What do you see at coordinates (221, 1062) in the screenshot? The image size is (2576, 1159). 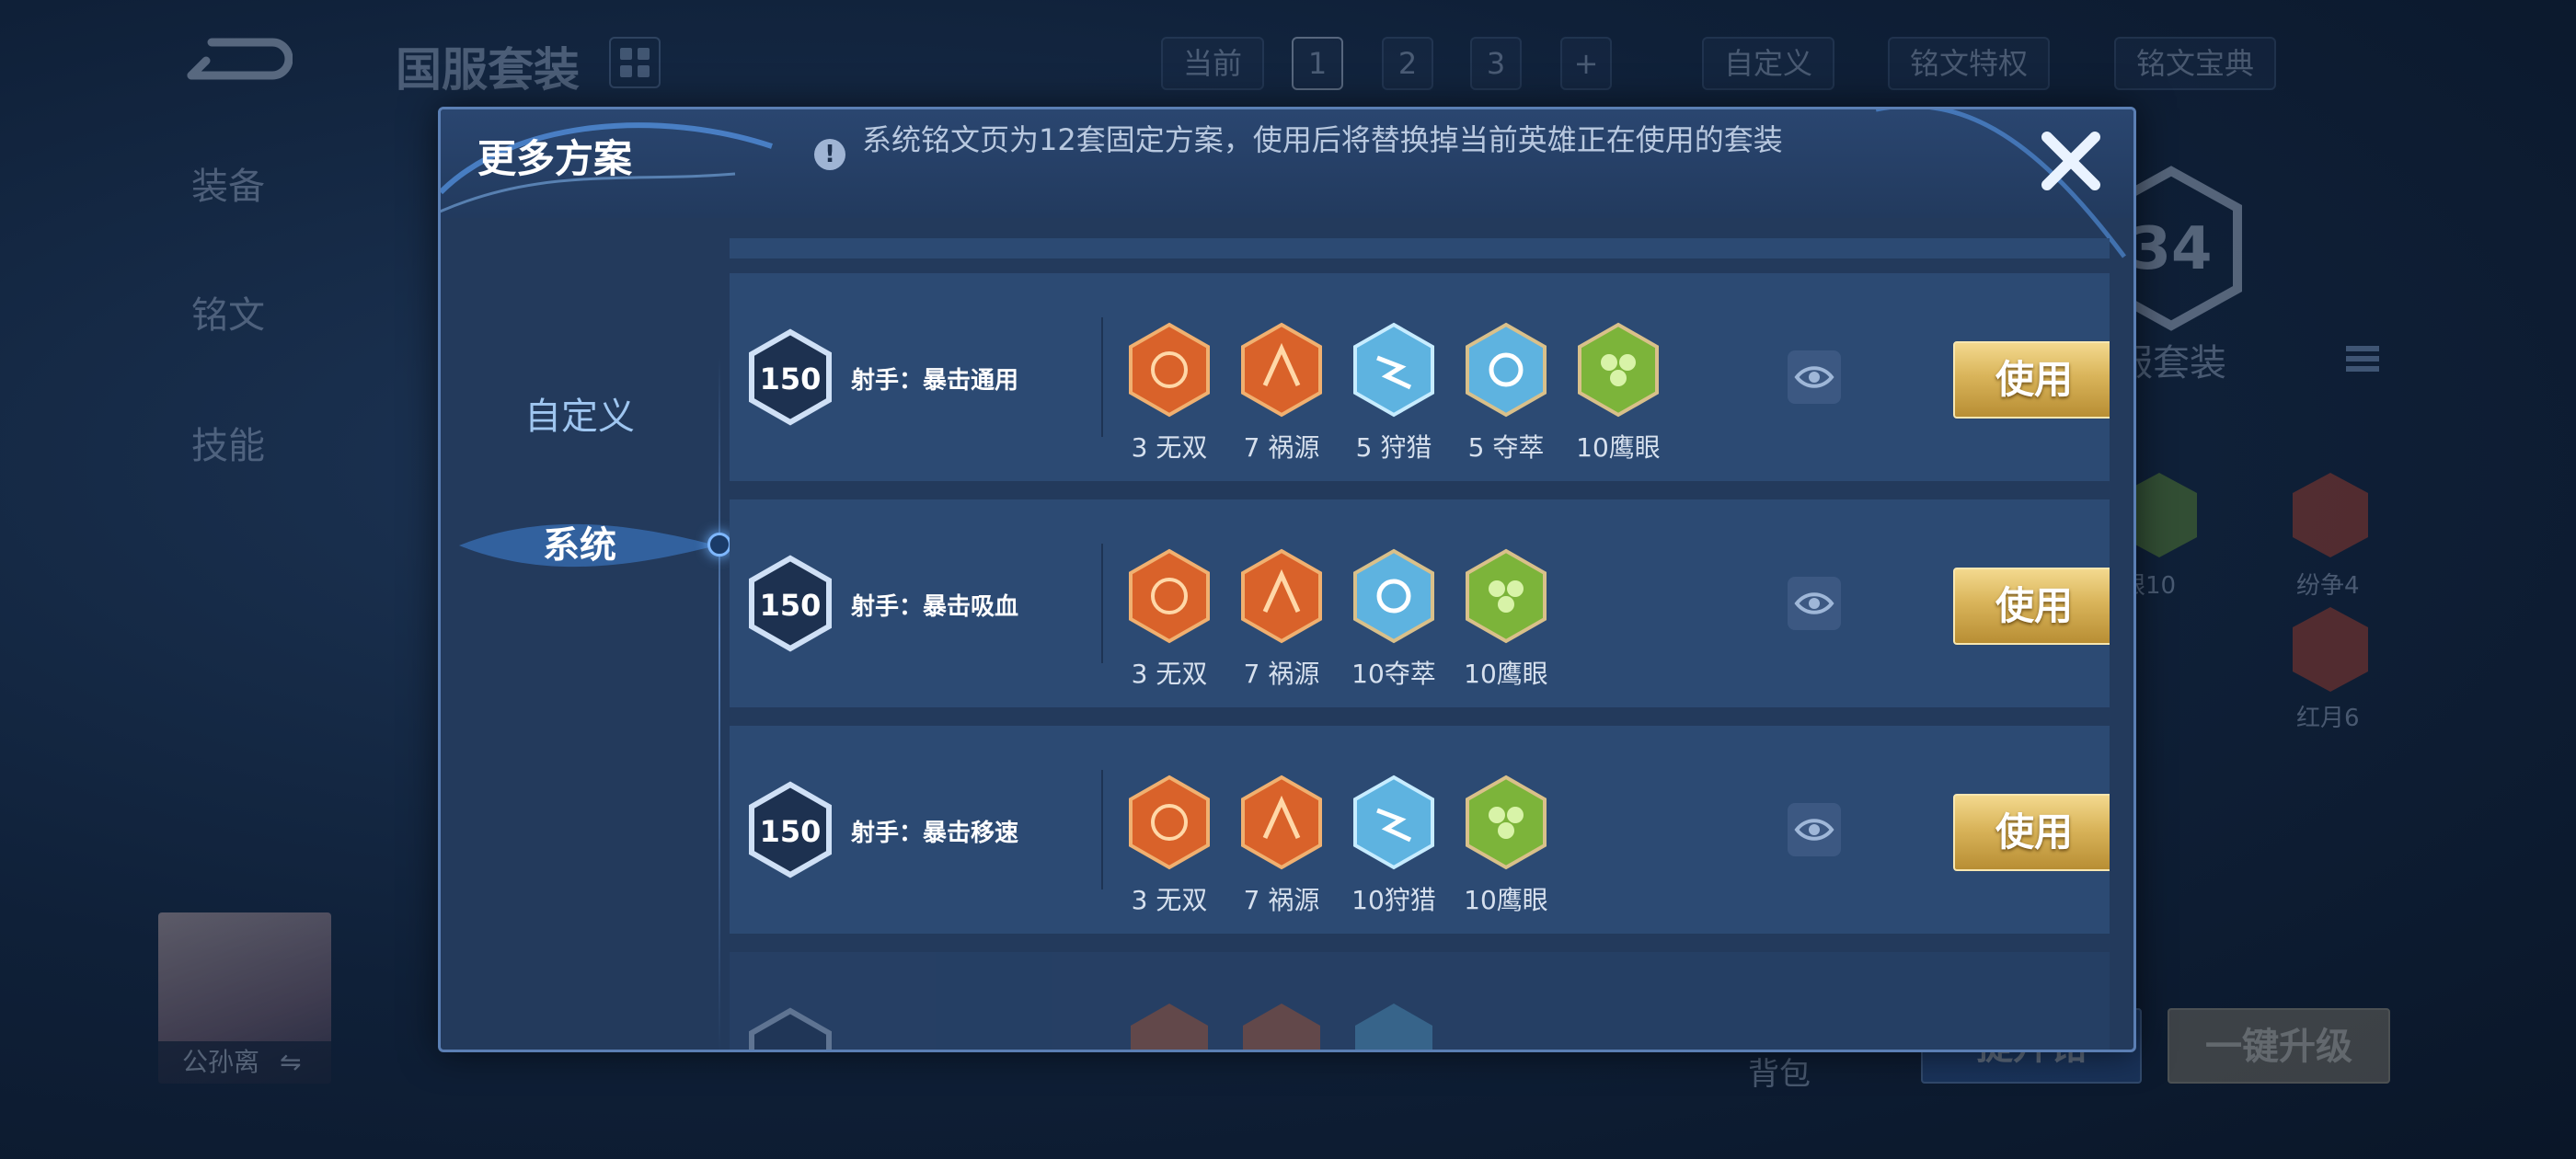 I see `hero-name-text: 公孙离` at bounding box center [221, 1062].